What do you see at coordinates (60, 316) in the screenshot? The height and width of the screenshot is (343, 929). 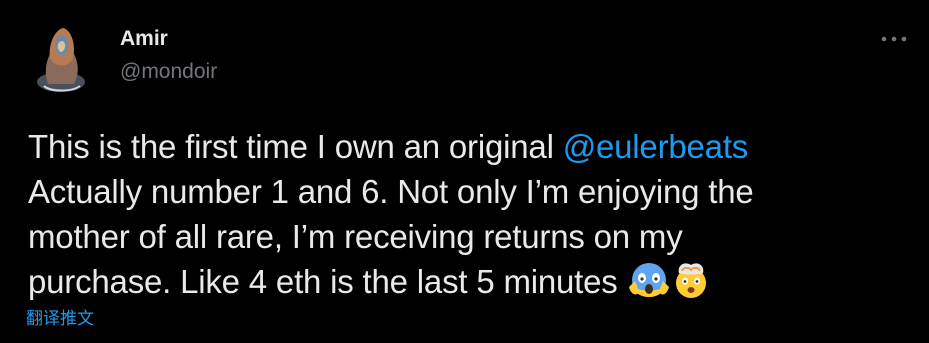 I see `translate-tweet-link: 翻译推文` at bounding box center [60, 316].